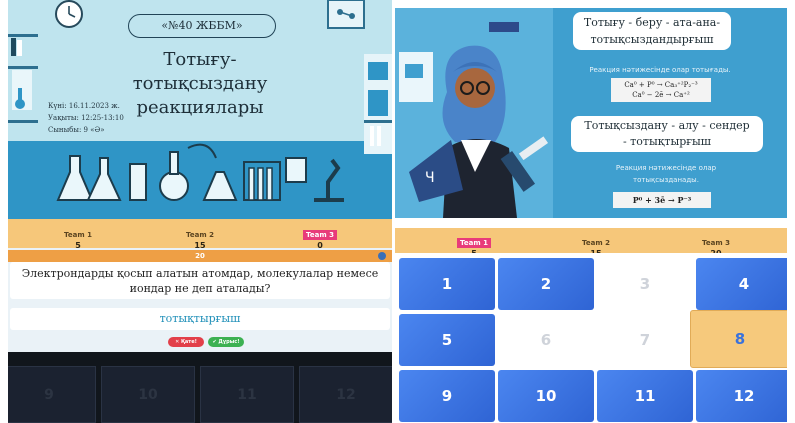 The height and width of the screenshot is (423, 795). I want to click on wrong-button: ✕ Қате!, so click(186, 342).